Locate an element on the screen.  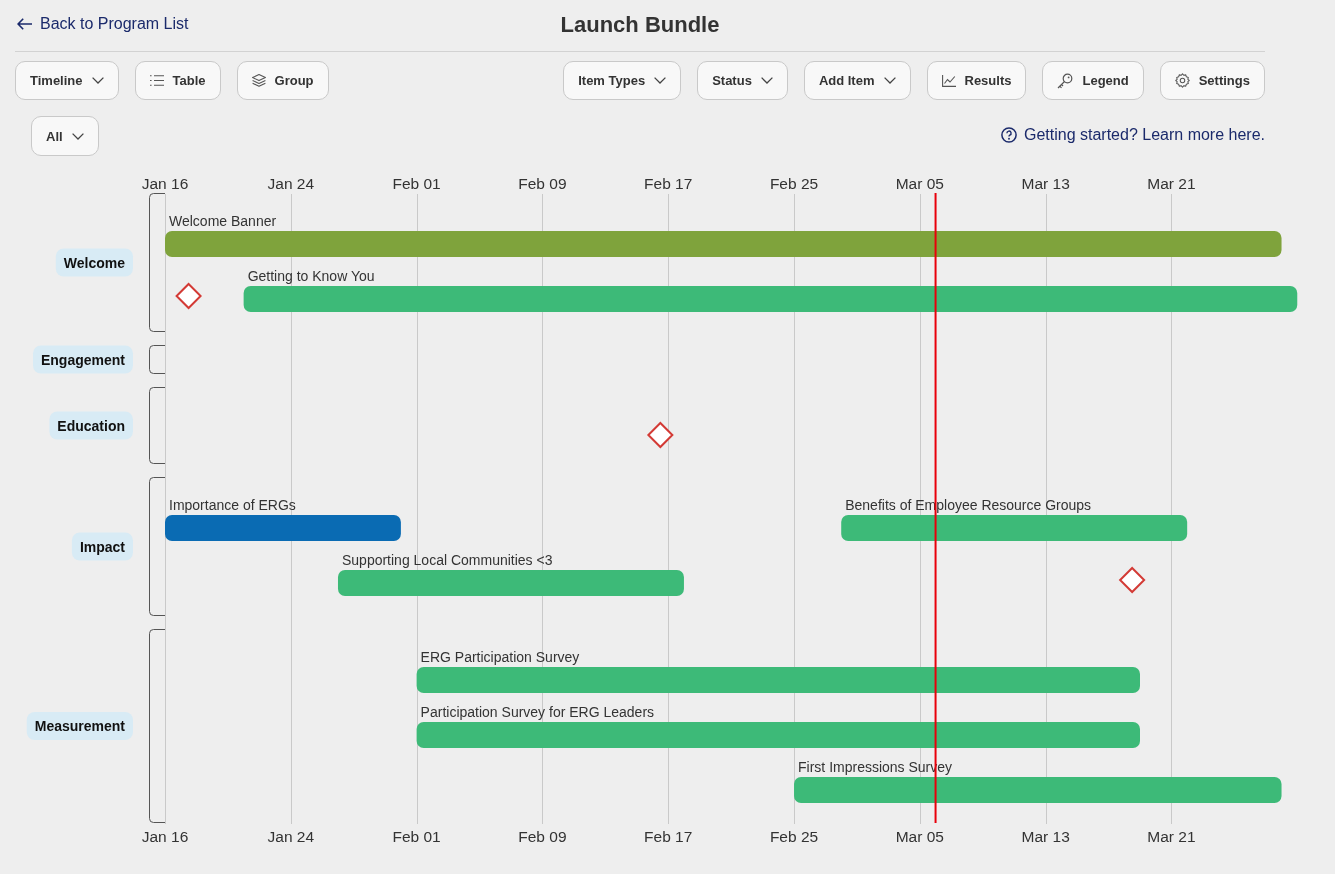
page-title: Launch Bundle is located at coordinates (640, 24).